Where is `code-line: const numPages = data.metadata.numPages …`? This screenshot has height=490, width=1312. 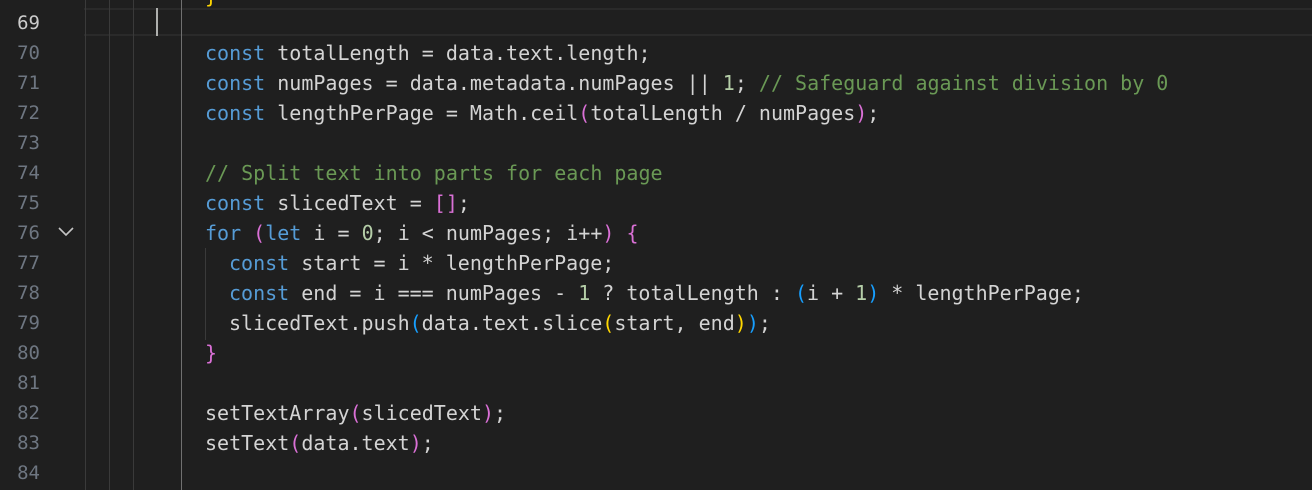 code-line: const numPages = data.metadata.numPages … is located at coordinates (686, 83).